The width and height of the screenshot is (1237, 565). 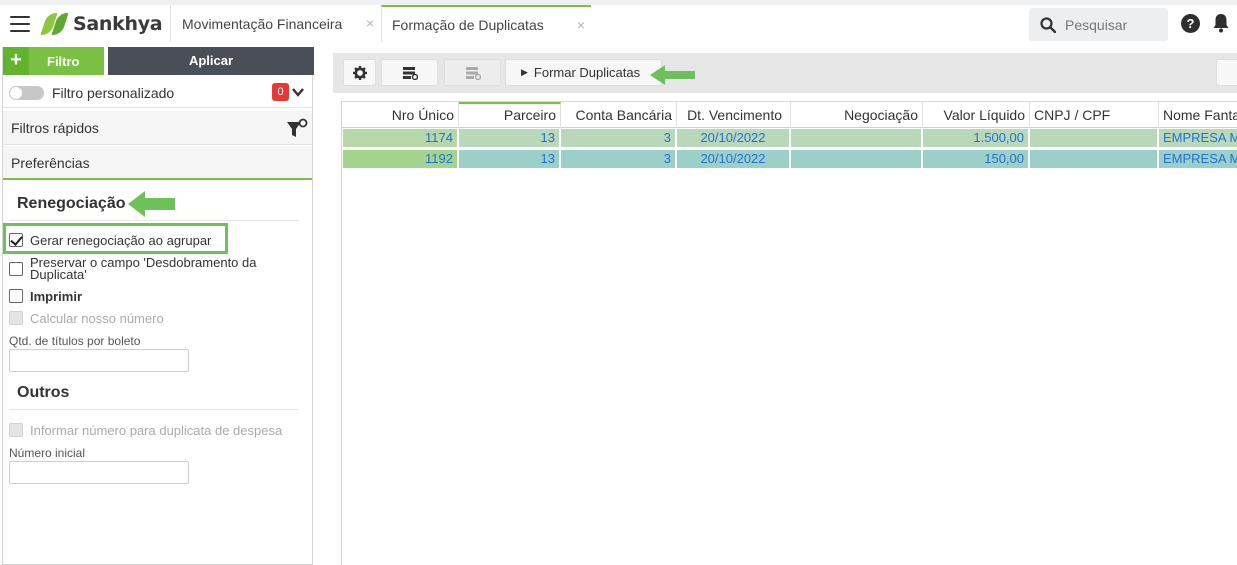 I want to click on settings-button, so click(x=359, y=72).